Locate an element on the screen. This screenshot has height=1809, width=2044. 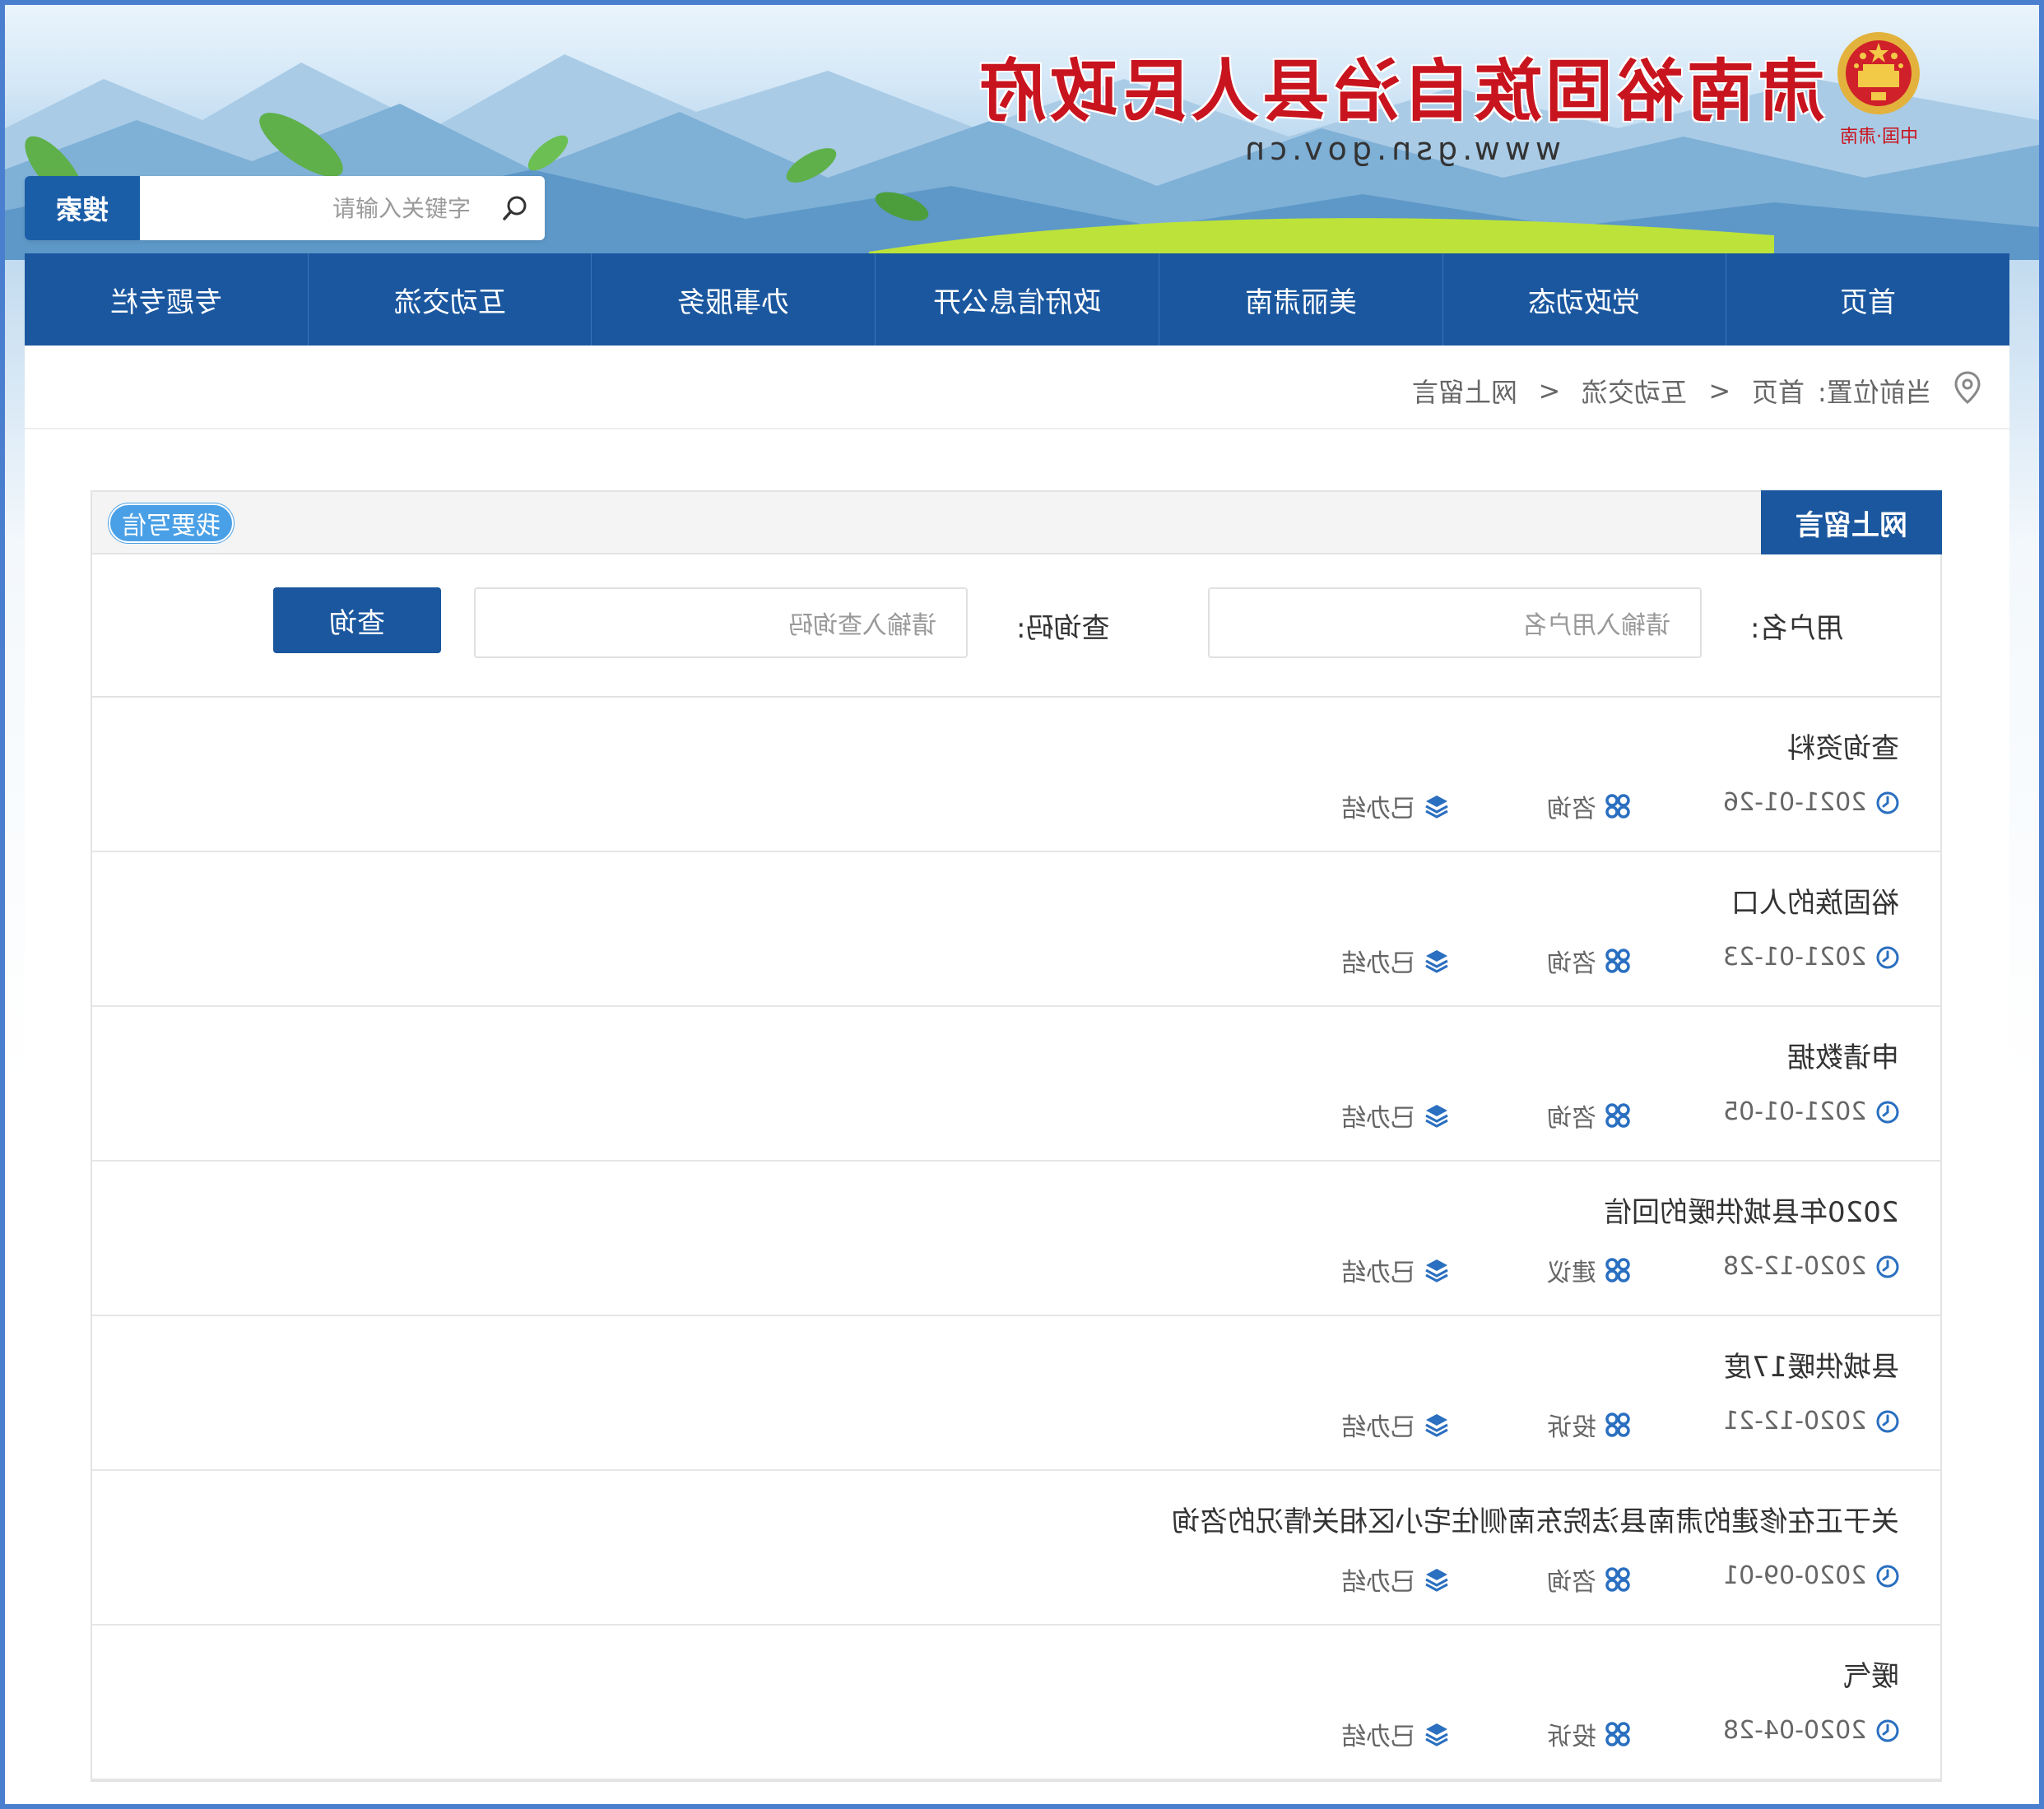
list-item: 查询资料 2021-01-26 咨询 已办结 is located at coordinates (1016, 775).